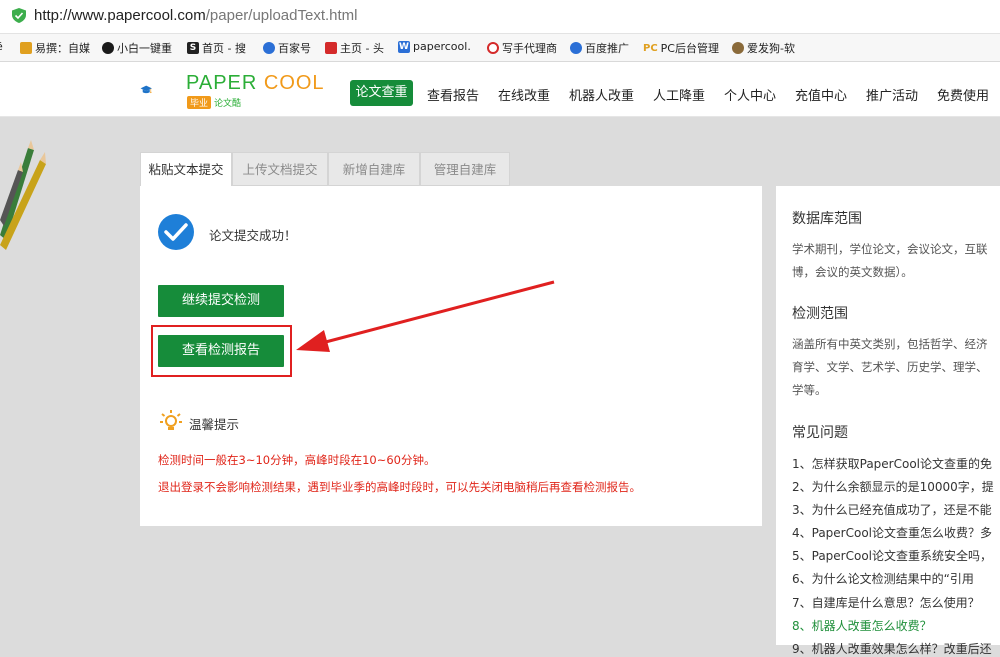  What do you see at coordinates (442, 46) in the screenshot?
I see `bookmark-label: papercool.` at bounding box center [442, 46].